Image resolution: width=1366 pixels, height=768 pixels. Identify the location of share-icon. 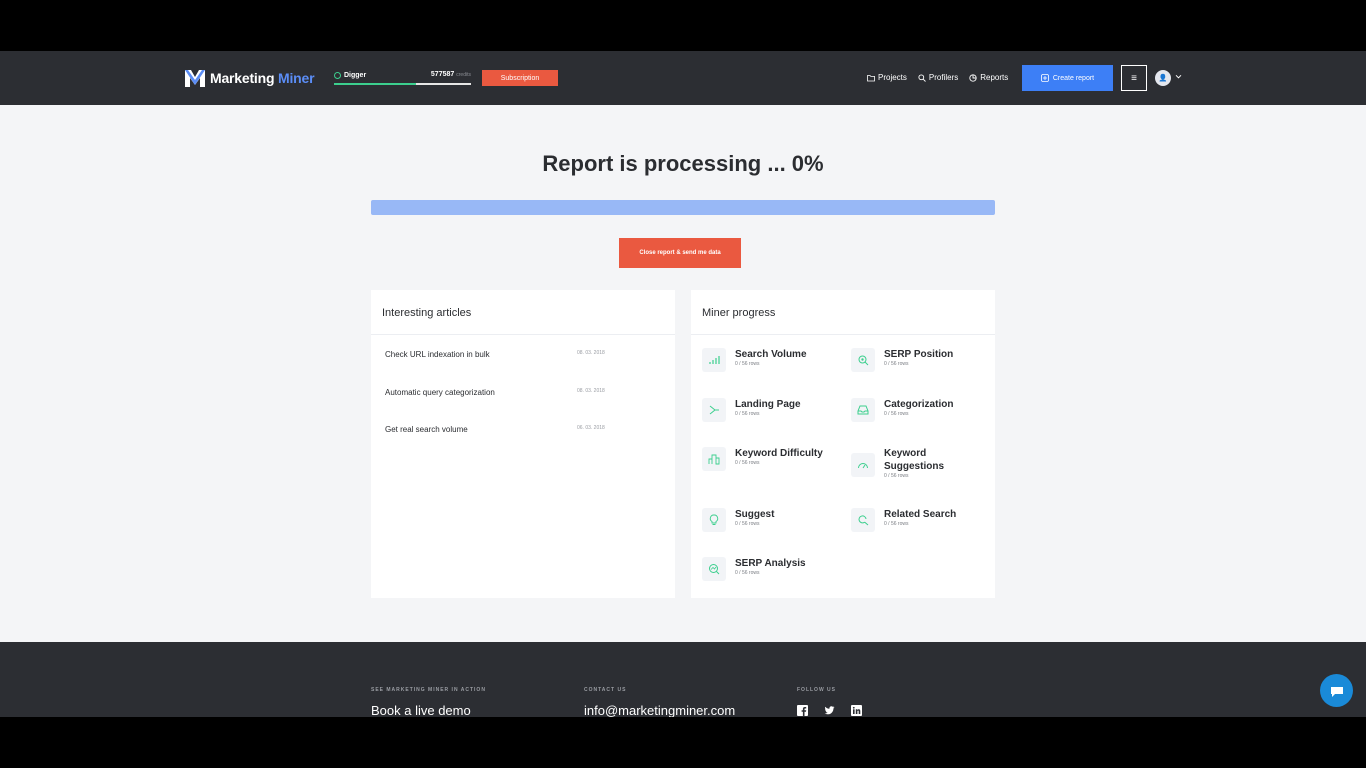
(714, 410).